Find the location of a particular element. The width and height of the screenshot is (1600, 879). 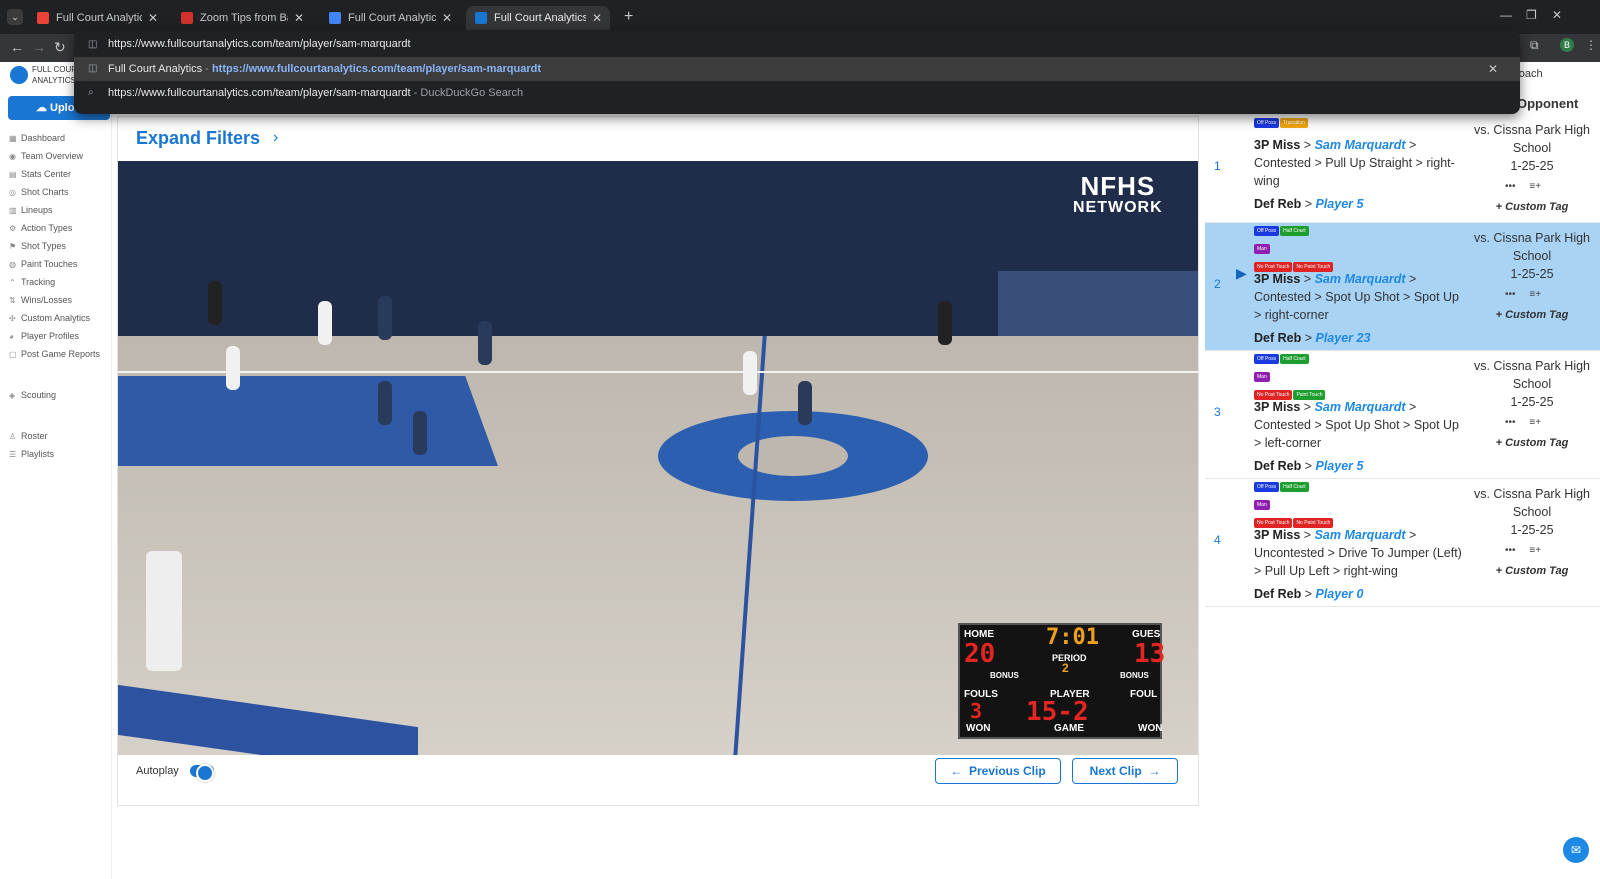

forward-icon: → is located at coordinates (39, 47).